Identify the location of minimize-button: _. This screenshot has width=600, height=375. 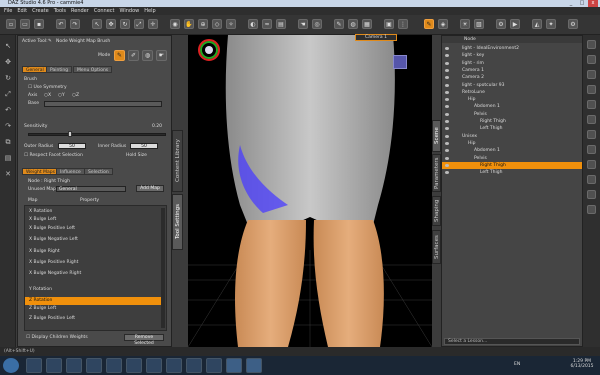
(571, 3).